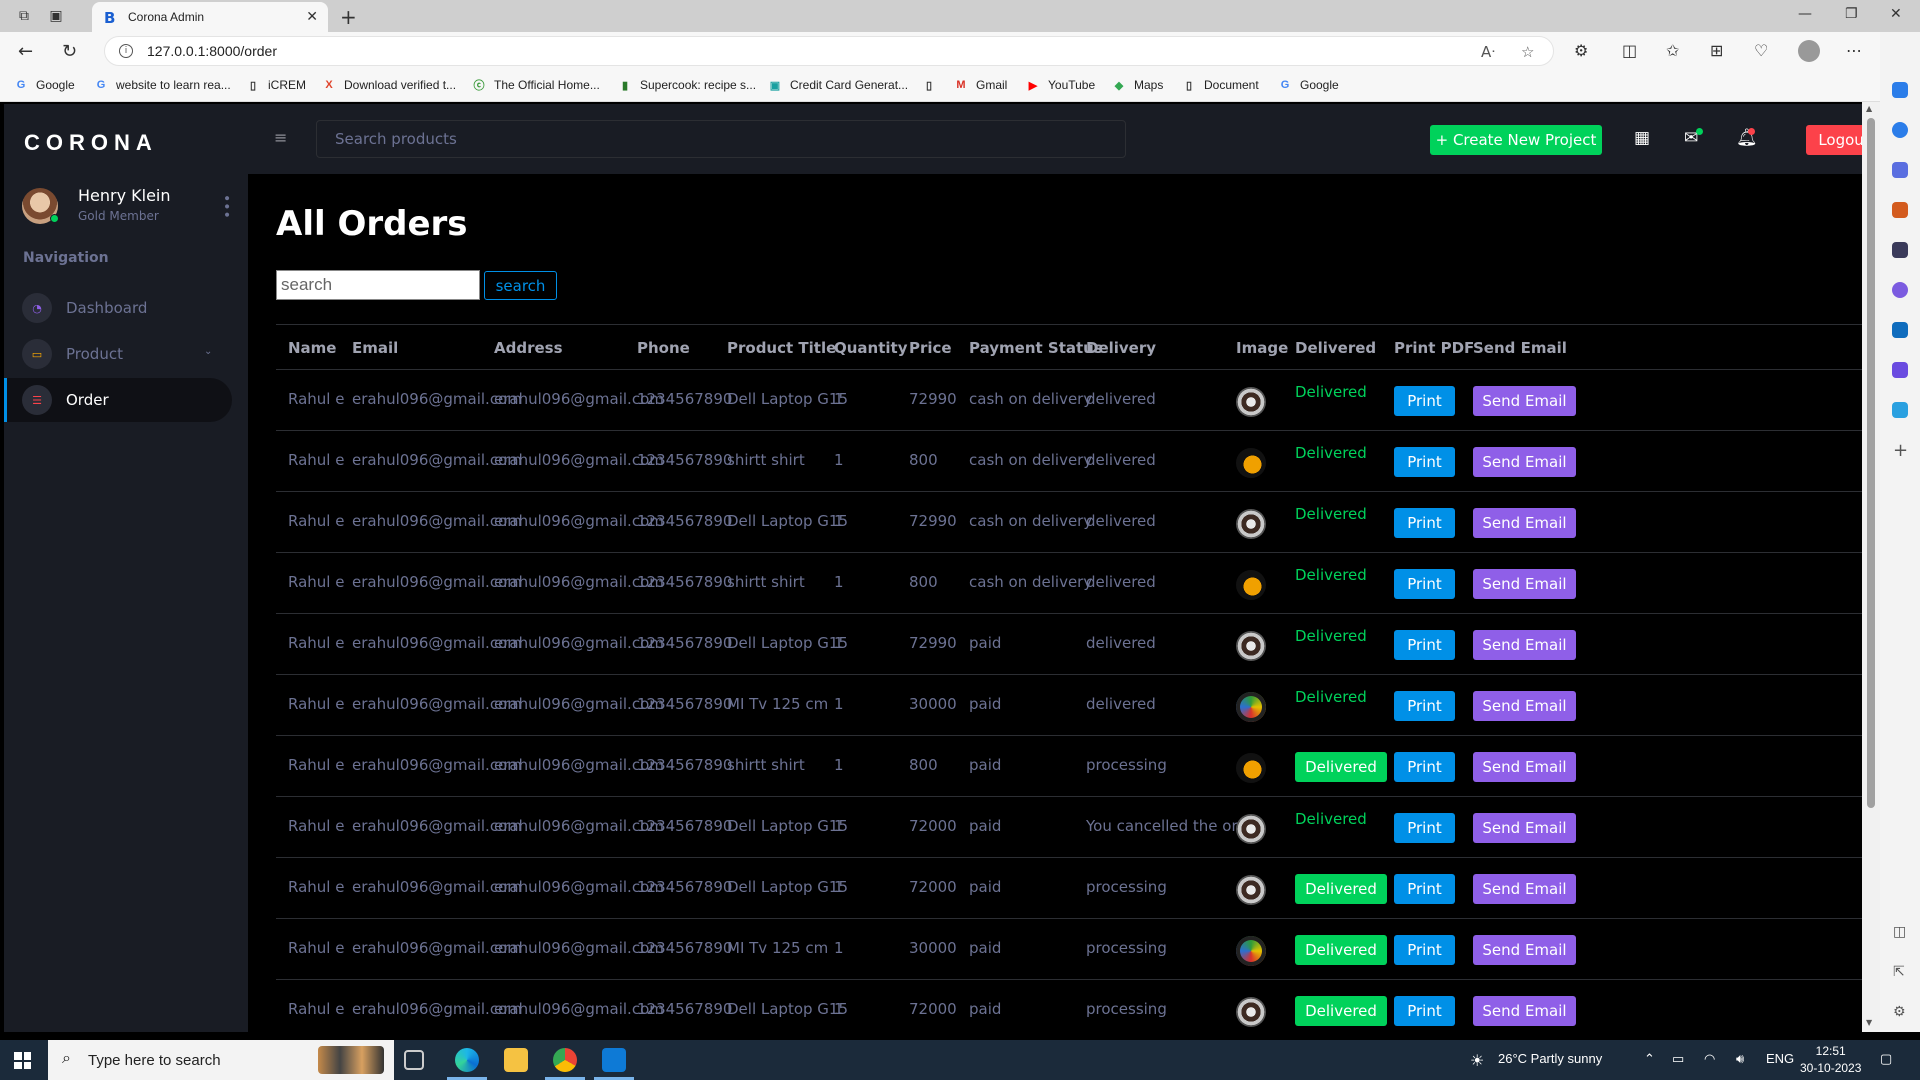  What do you see at coordinates (1900, 250) in the screenshot?
I see `games-icon` at bounding box center [1900, 250].